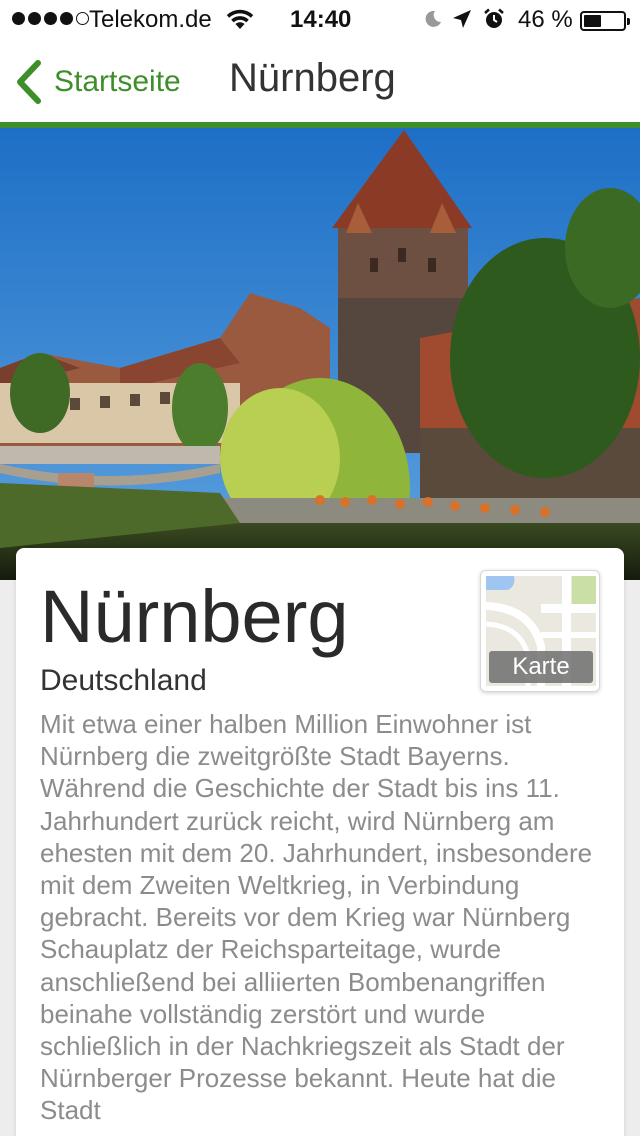 The height and width of the screenshot is (1136, 640). Describe the element at coordinates (29, 82) in the screenshot. I see `chevron-left-icon` at that location.